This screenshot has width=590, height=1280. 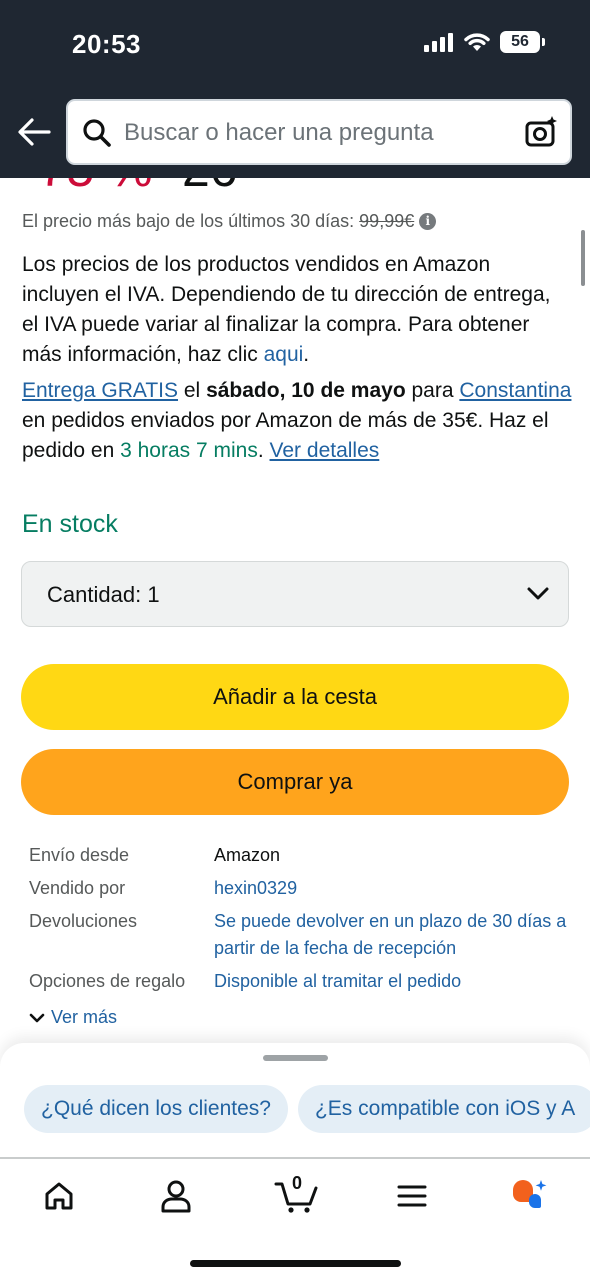 What do you see at coordinates (297, 1195) in the screenshot?
I see `tab-cart: 0` at bounding box center [297, 1195].